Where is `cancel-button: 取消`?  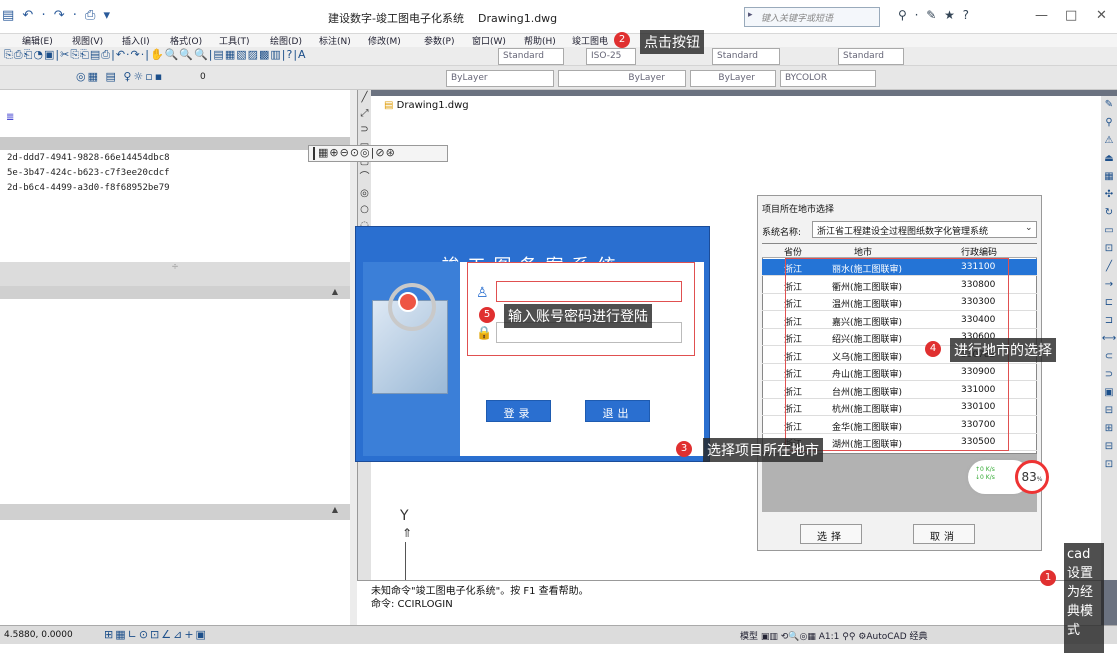 cancel-button: 取消 is located at coordinates (944, 534).